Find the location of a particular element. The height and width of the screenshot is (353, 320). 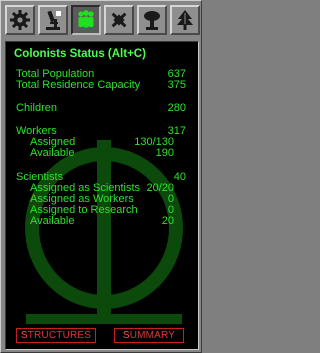

workers-available-label: Available is located at coordinates (52, 153).